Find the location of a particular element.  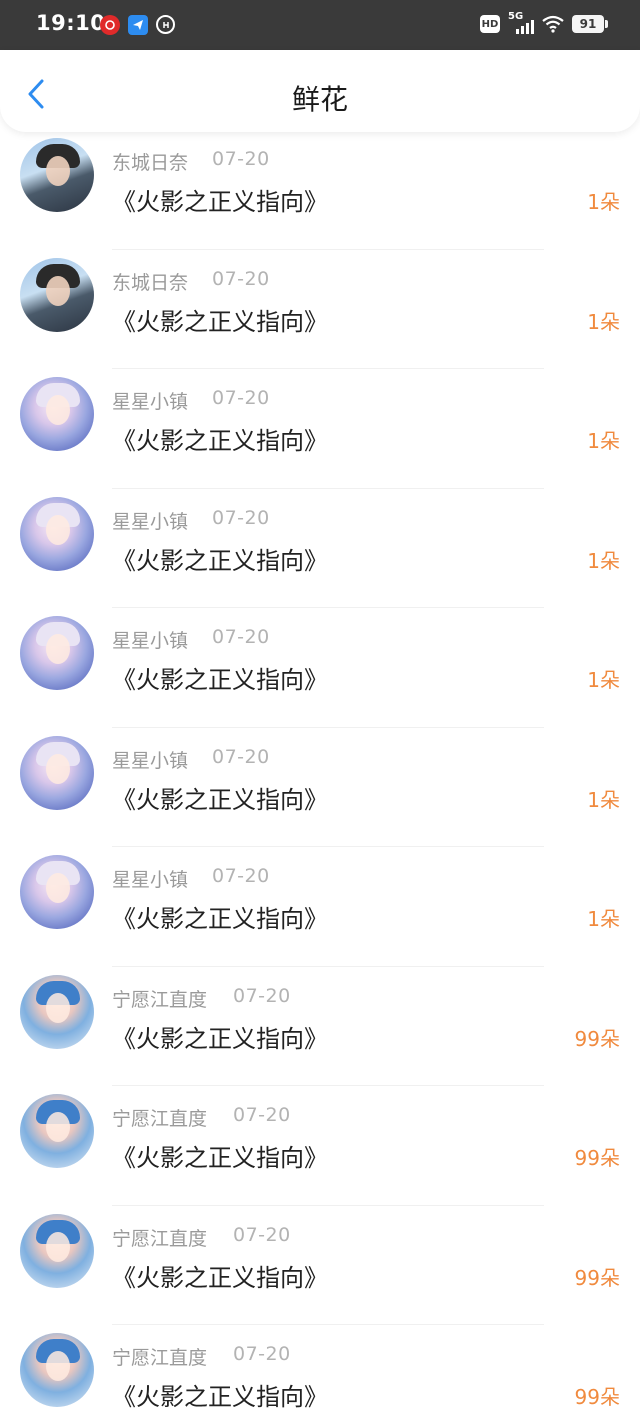

battery-level: 91 is located at coordinates (588, 24).